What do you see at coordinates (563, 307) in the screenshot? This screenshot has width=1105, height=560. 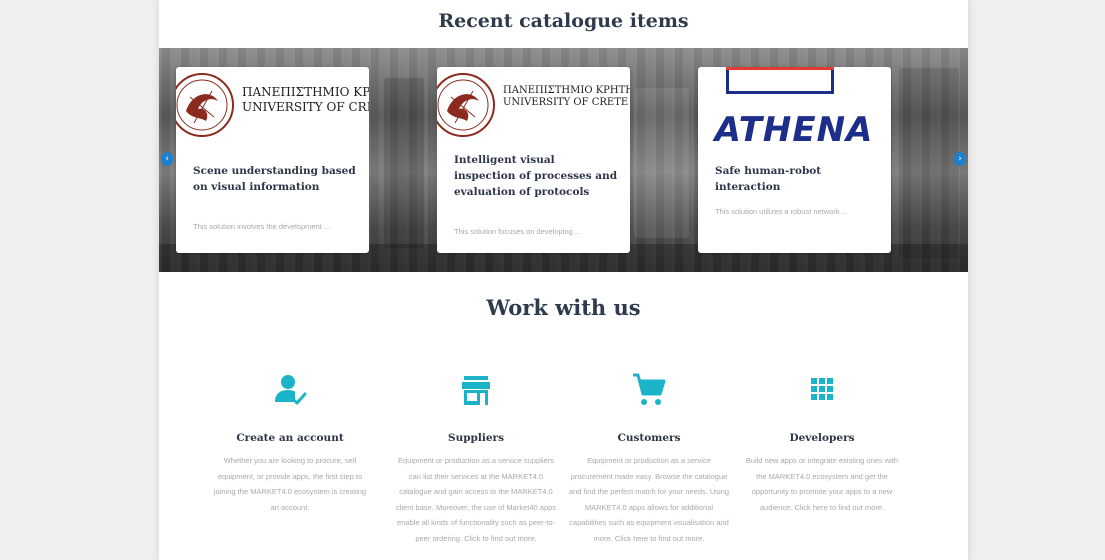 I see `work-with-us-title: Work with us` at bounding box center [563, 307].